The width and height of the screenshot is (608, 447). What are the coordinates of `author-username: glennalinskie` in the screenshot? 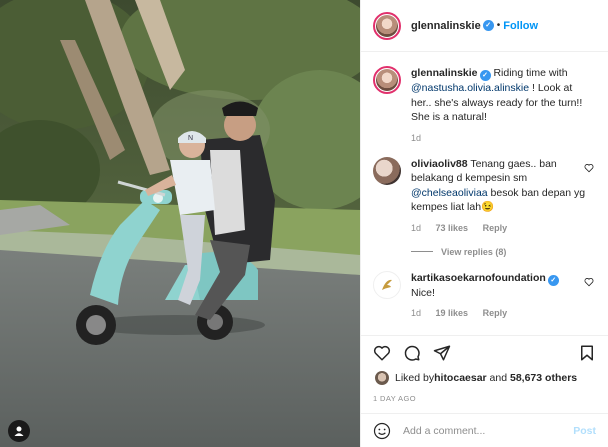 It's located at (446, 26).